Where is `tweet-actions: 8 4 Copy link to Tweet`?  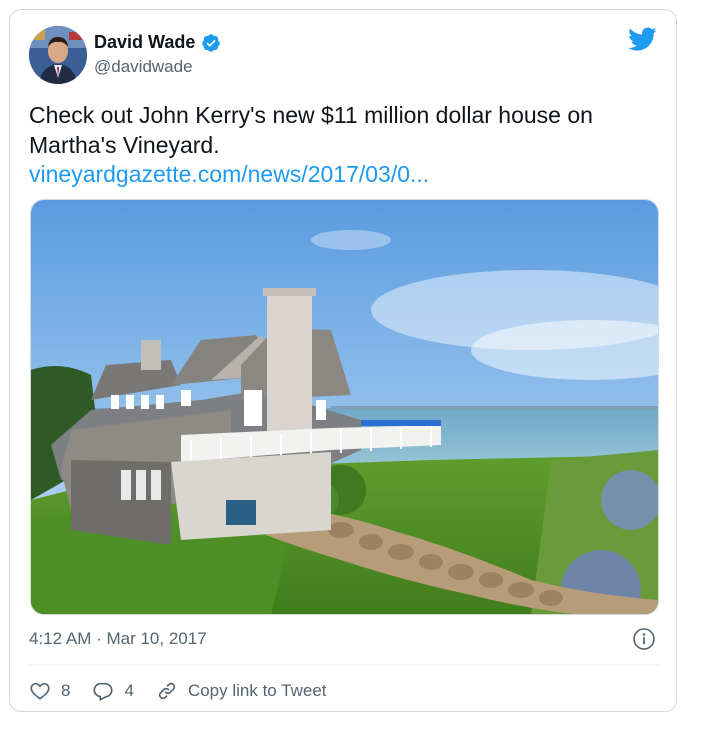 tweet-actions: 8 4 Copy link to Tweet is located at coordinates (189, 691).